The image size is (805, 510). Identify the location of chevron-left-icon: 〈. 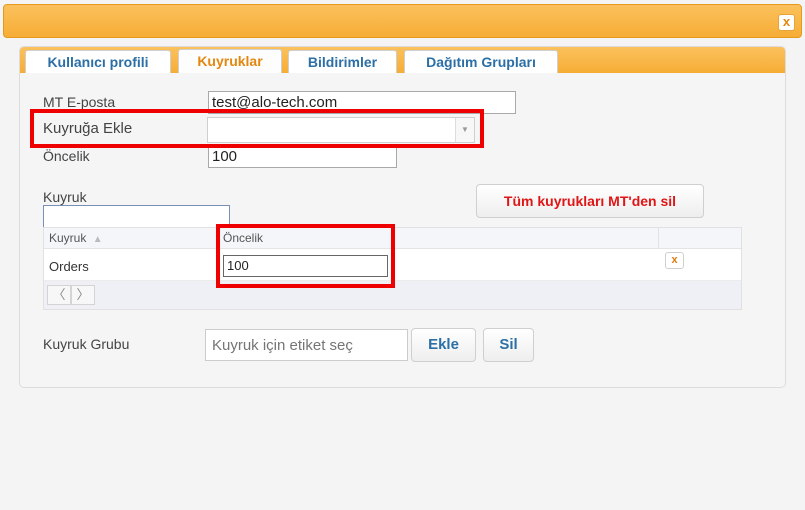
(59, 295).